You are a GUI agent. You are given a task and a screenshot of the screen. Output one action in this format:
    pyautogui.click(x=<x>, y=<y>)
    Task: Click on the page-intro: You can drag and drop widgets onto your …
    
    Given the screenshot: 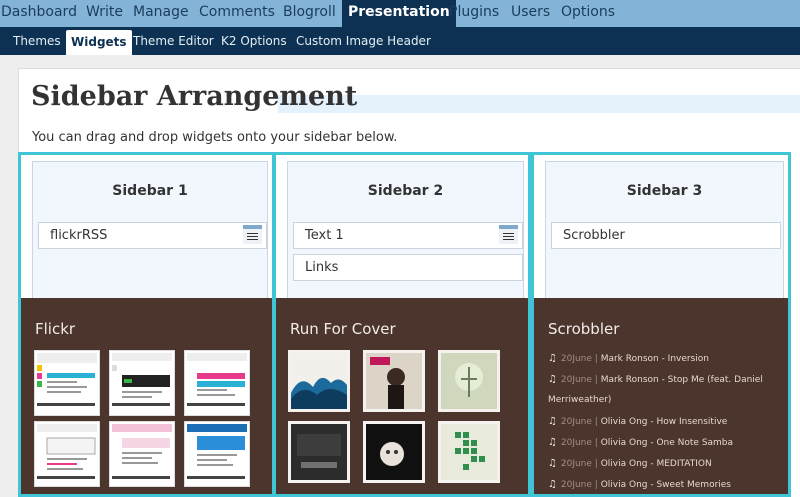 What is the action you would take?
    pyautogui.click(x=215, y=137)
    